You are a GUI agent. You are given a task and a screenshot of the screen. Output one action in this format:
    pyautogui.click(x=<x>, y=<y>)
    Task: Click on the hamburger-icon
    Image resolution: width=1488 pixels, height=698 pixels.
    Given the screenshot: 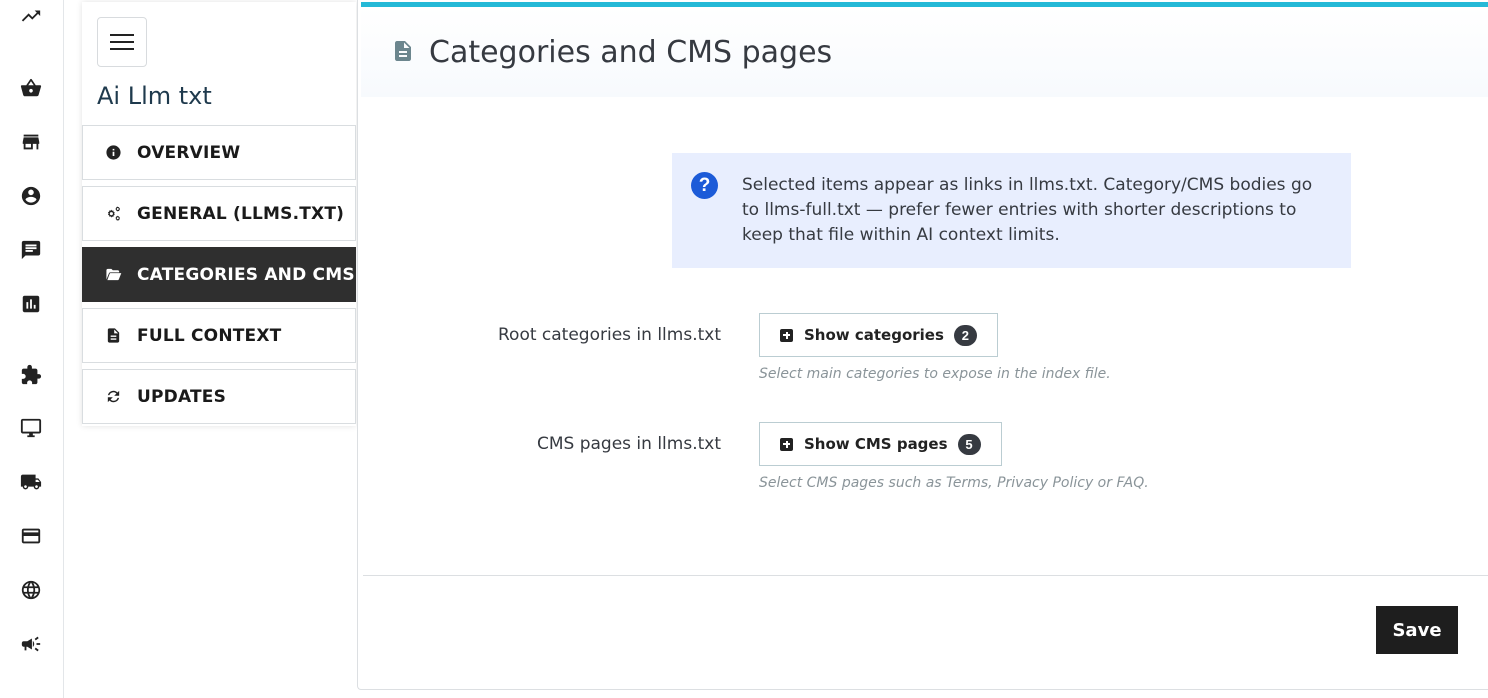 What is the action you would take?
    pyautogui.click(x=122, y=42)
    